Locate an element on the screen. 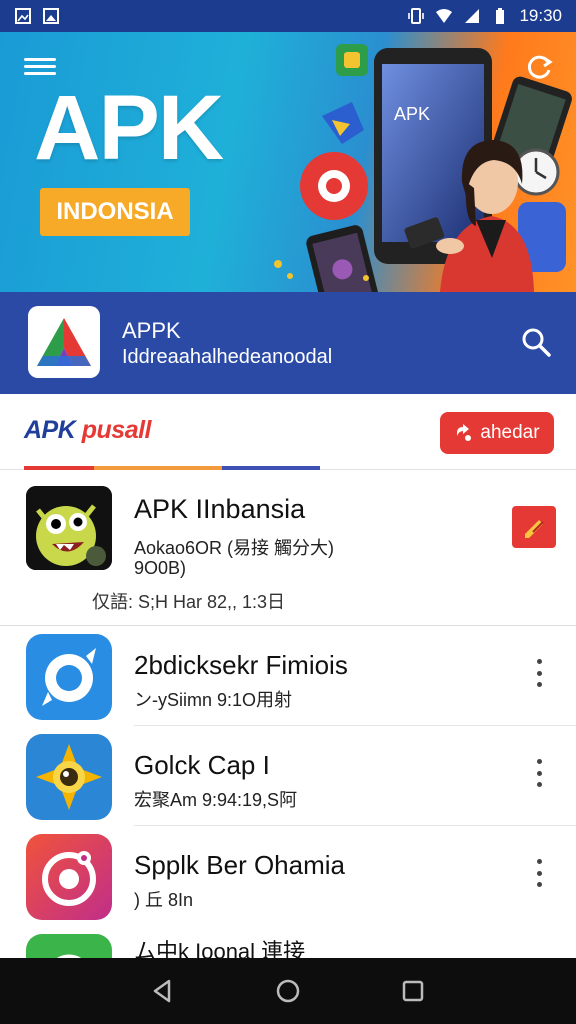 This screenshot has height=1024, width=576. list-item-subtitle: ) 丘 8In is located at coordinates (164, 900).